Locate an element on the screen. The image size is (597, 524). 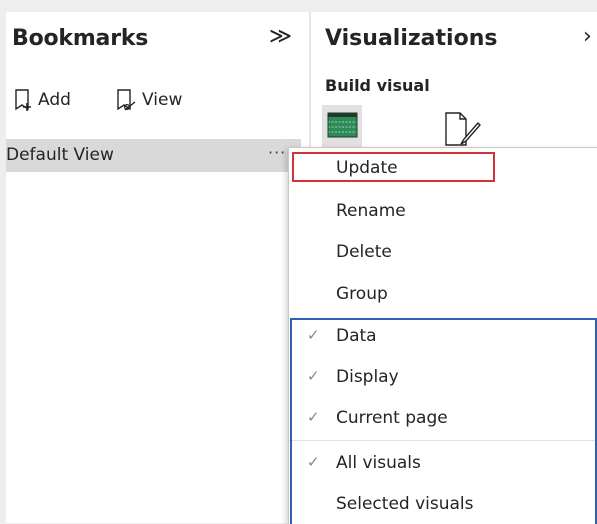
menu-item-update: Update is located at coordinates (443, 168).